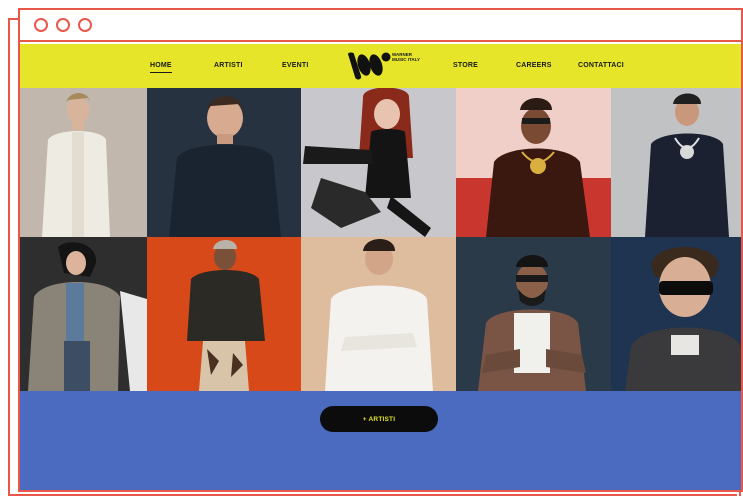  Describe the element at coordinates (379, 419) in the screenshot. I see `more-artists-button: + ARTISTI` at that location.